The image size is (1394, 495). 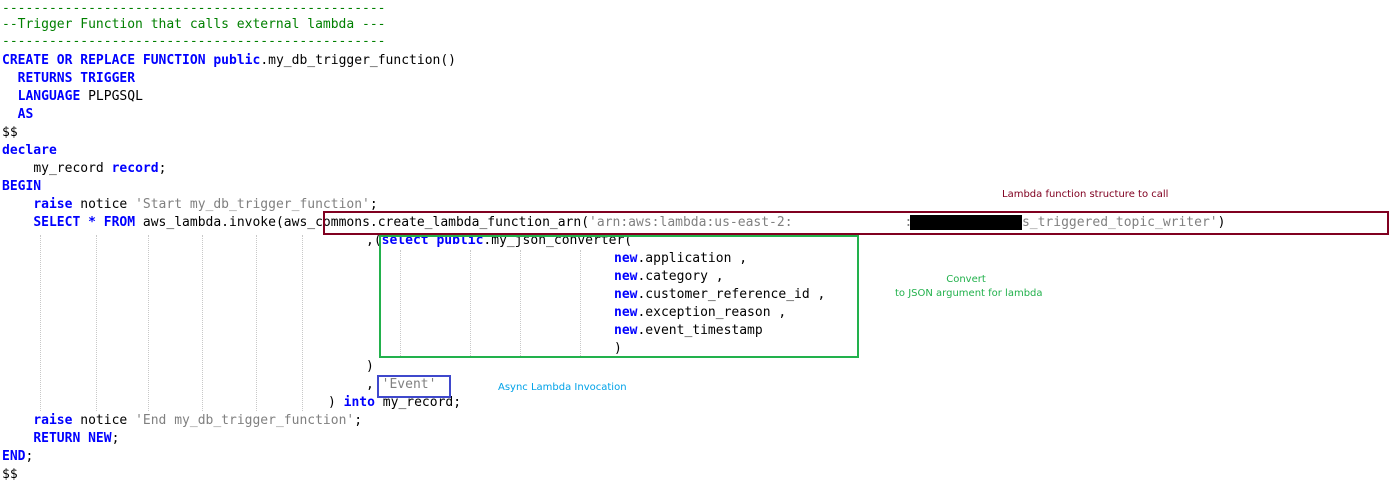 I want to click on json-converter-highlight-box, so click(x=619, y=296).